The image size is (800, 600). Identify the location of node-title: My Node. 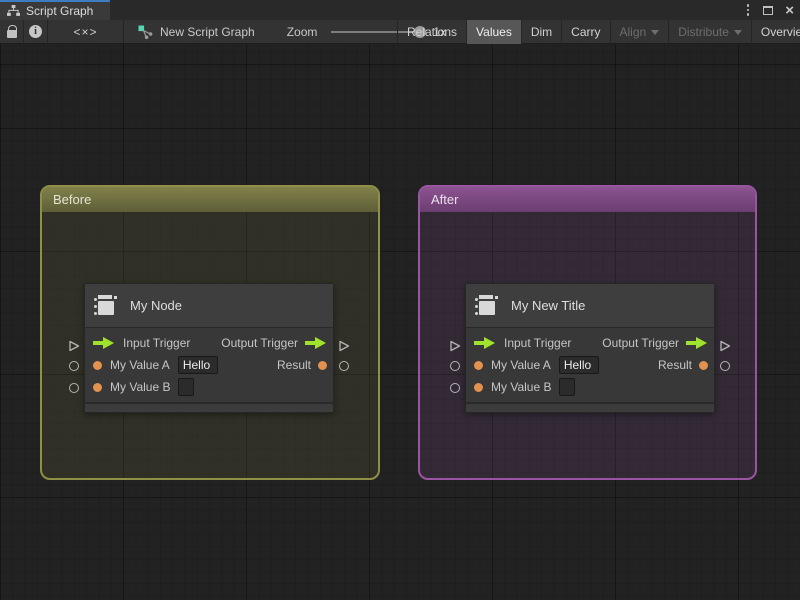
(156, 305).